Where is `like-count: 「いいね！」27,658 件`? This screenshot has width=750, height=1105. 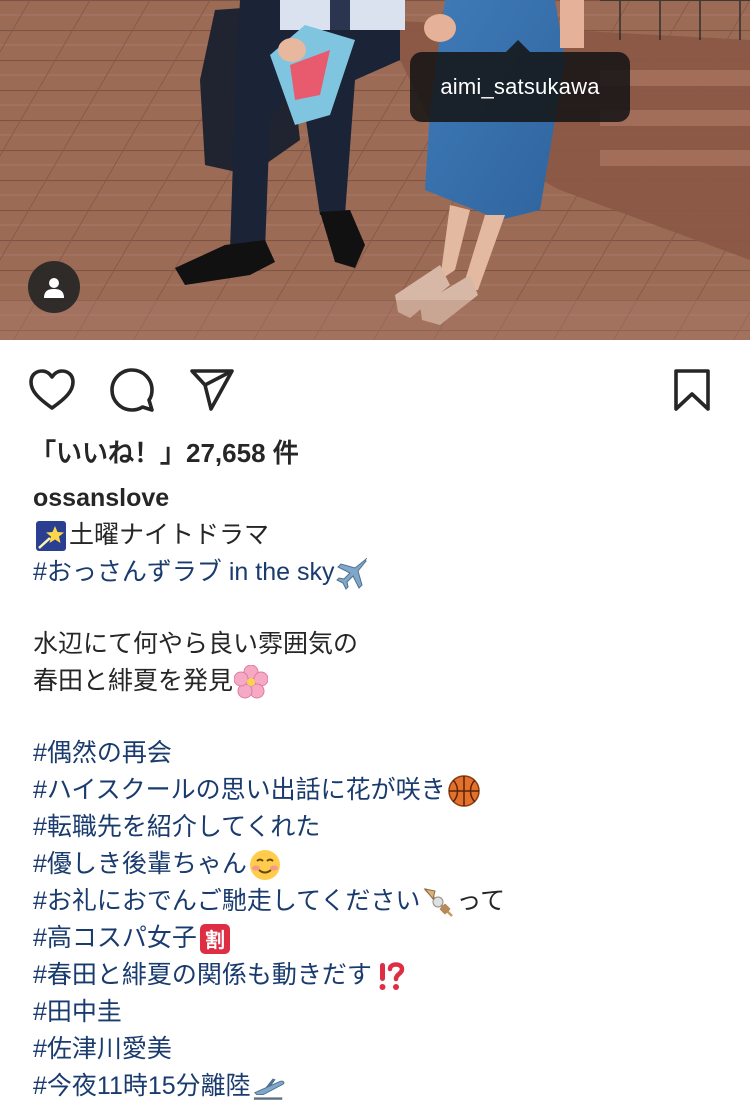
like-count: 「いいね！」27,658 件 is located at coordinates (164, 453).